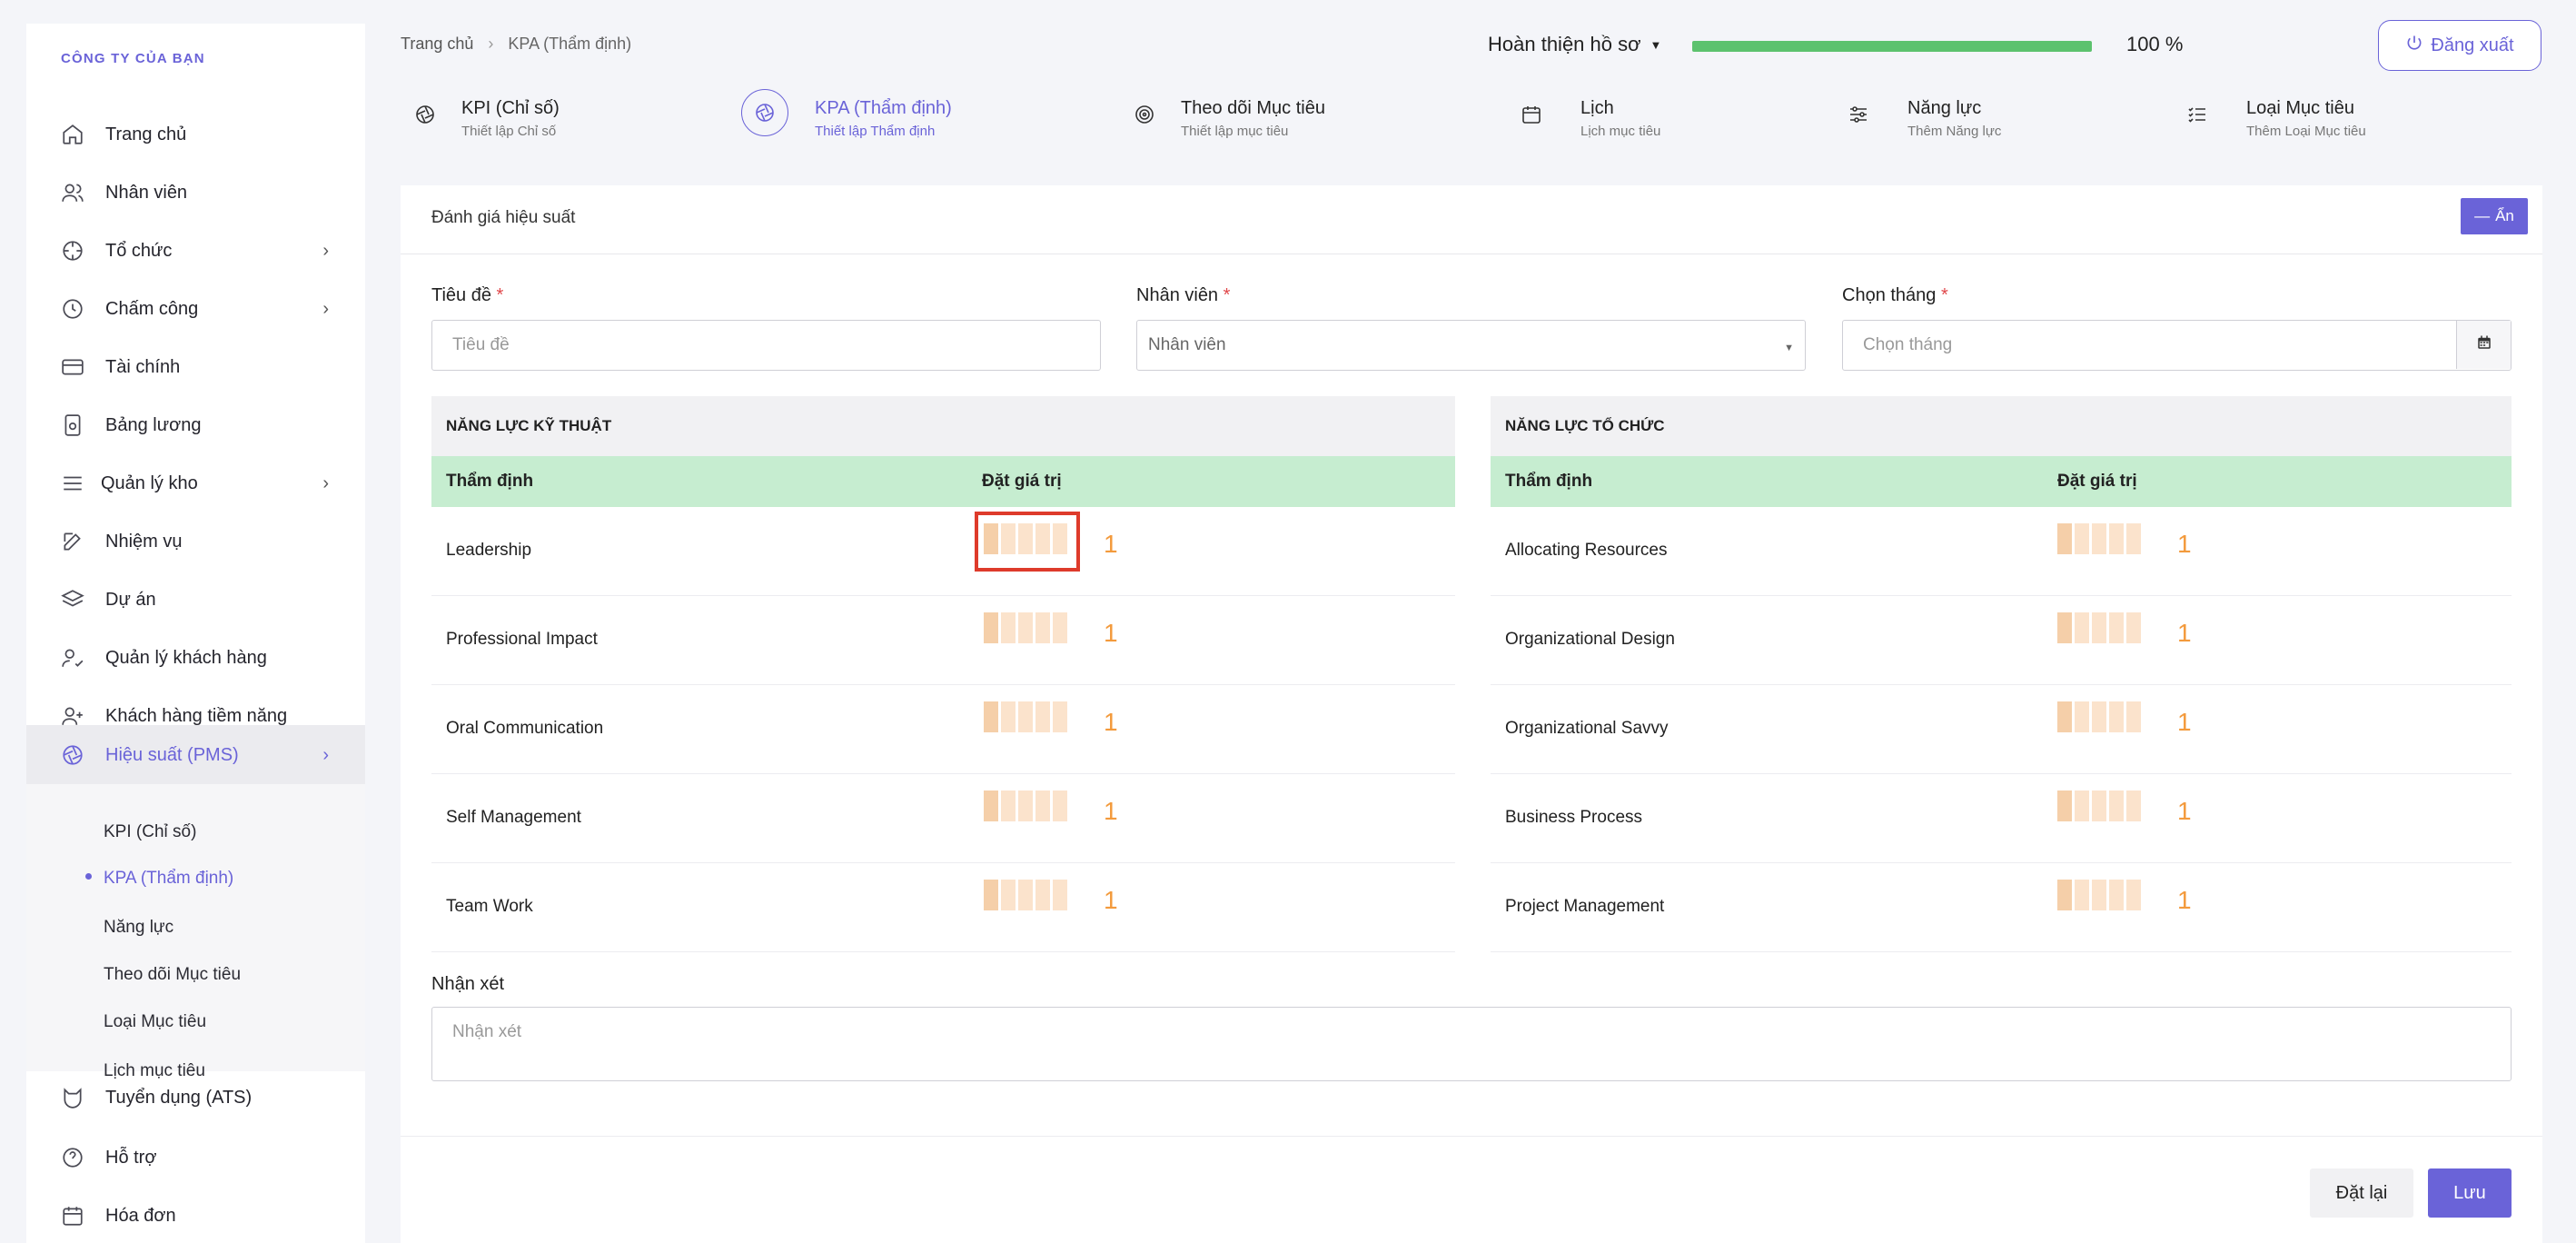 This screenshot has height=1243, width=2576. Describe the element at coordinates (2483, 345) in the screenshot. I see `calendar-button` at that location.